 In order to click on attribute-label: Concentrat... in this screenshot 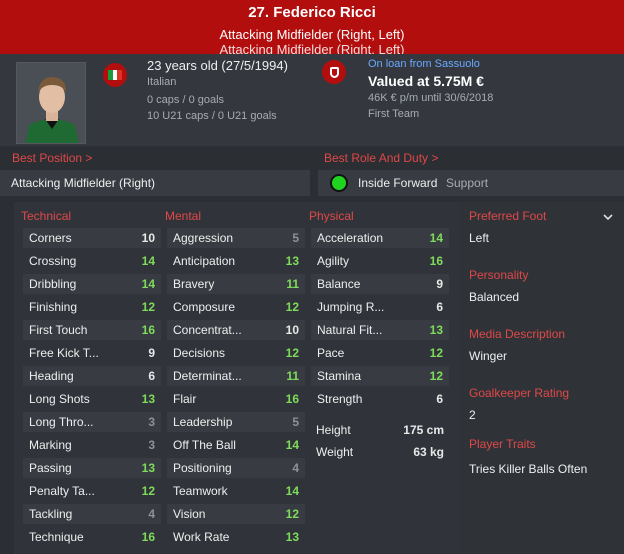, I will do `click(207, 330)`.